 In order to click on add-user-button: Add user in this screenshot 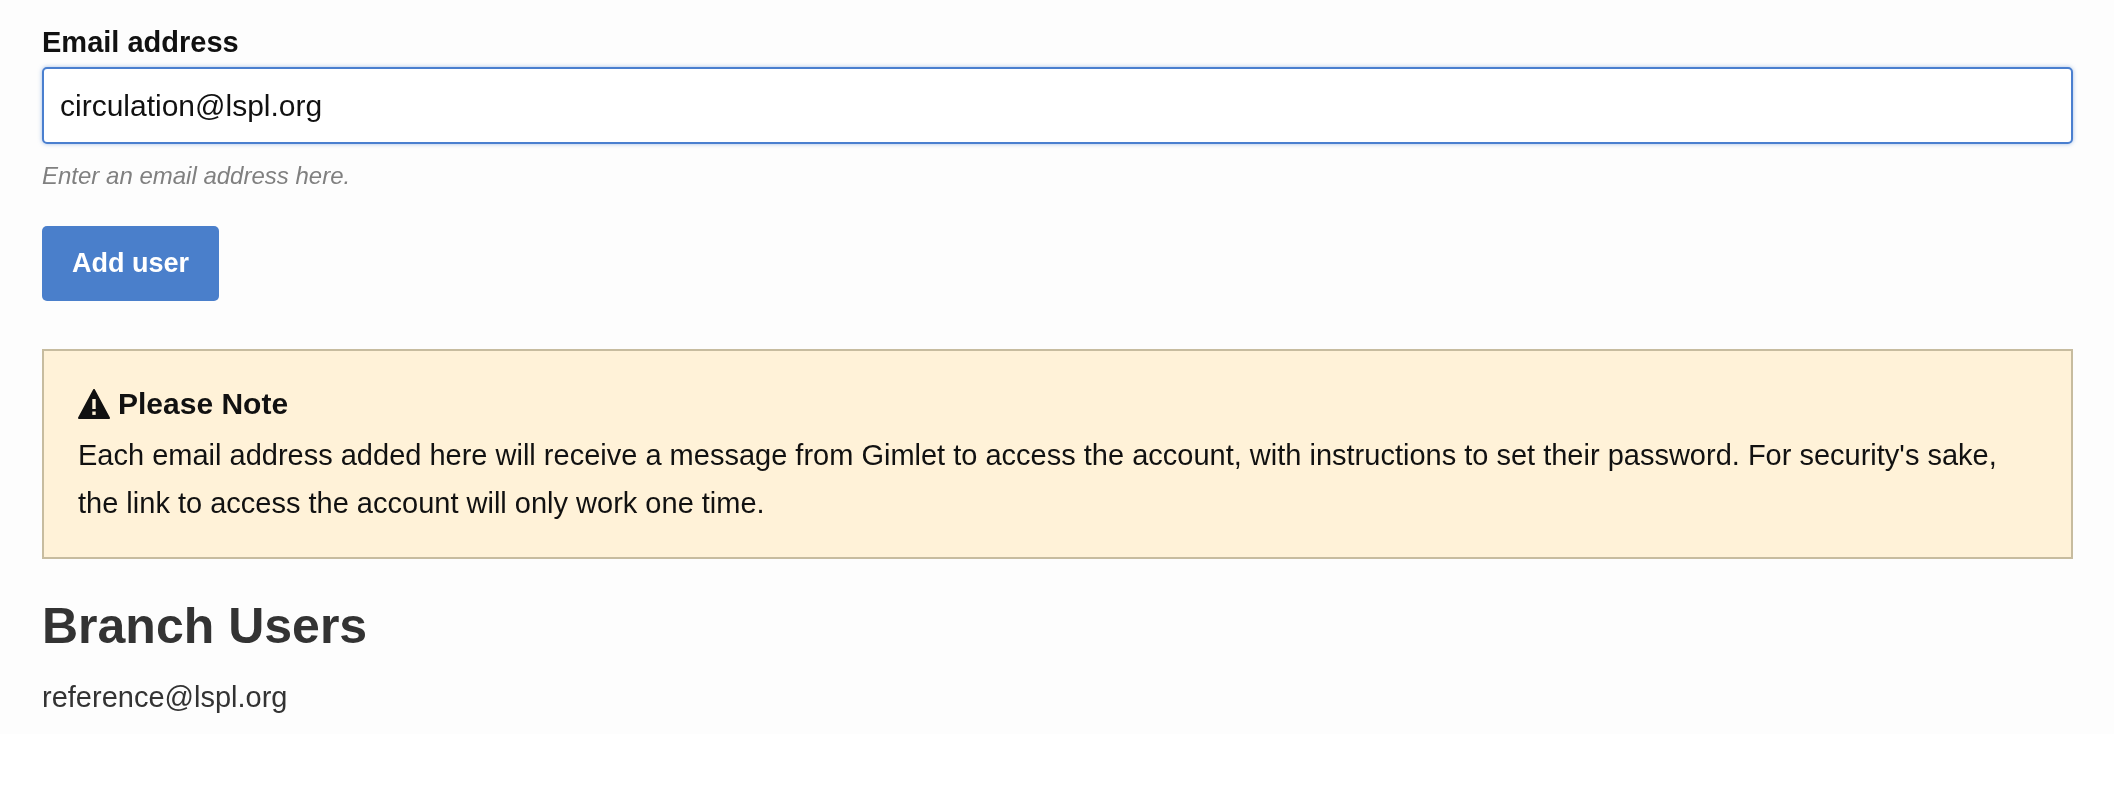, I will do `click(131, 263)`.